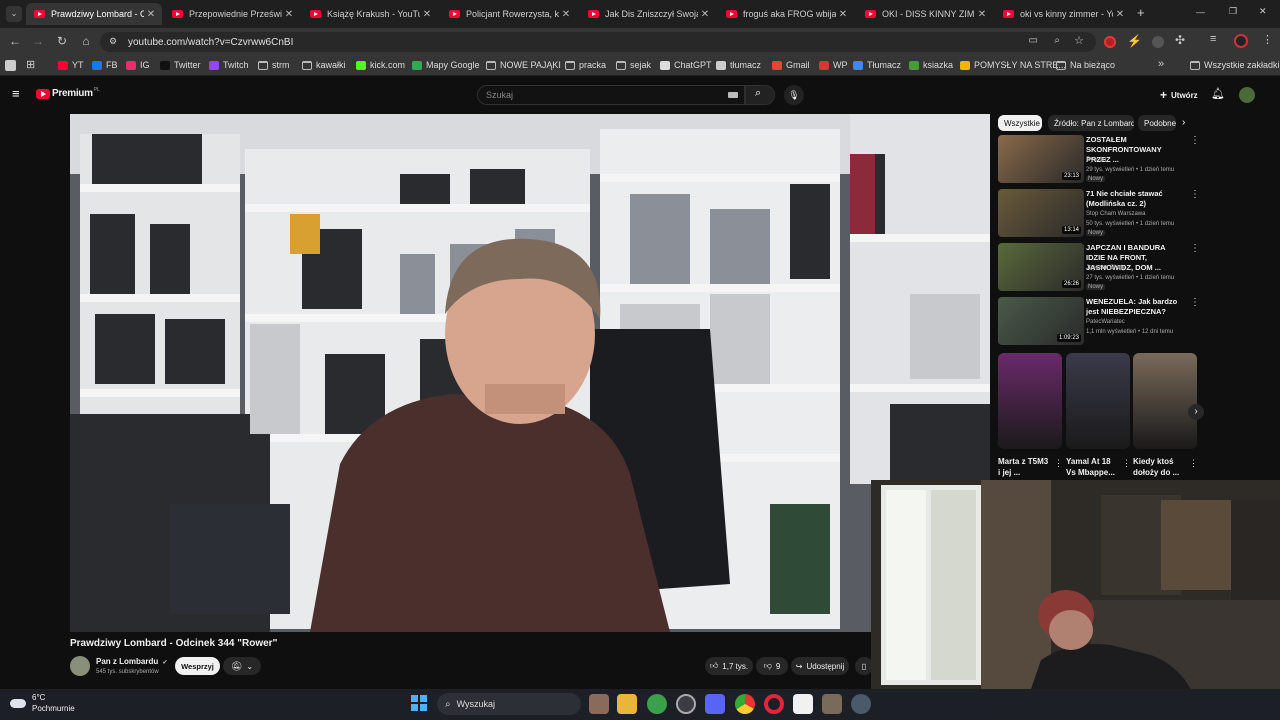 Image resolution: width=1280 pixels, height=720 pixels. Describe the element at coordinates (1063, 14) in the screenshot. I see `browser-tab: oki vs kinny zimmer - You ✕` at that location.